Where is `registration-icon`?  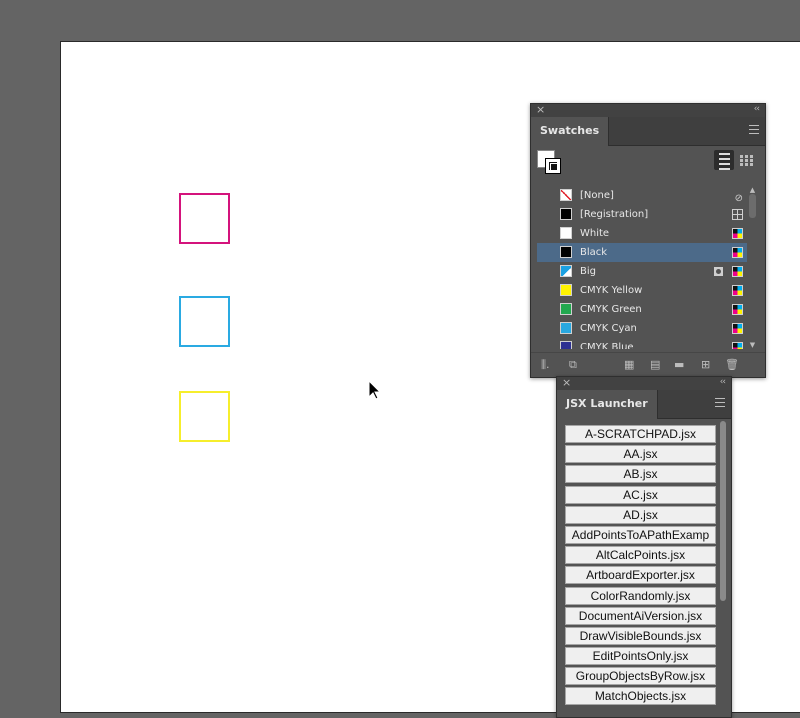
registration-icon is located at coordinates (737, 214).